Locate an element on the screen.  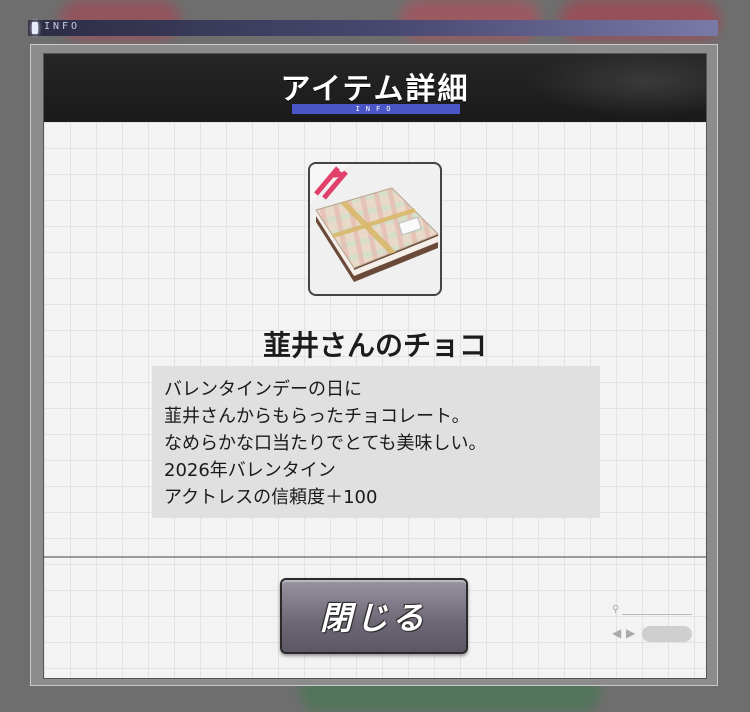
info-topbar: INFO is located at coordinates (373, 28).